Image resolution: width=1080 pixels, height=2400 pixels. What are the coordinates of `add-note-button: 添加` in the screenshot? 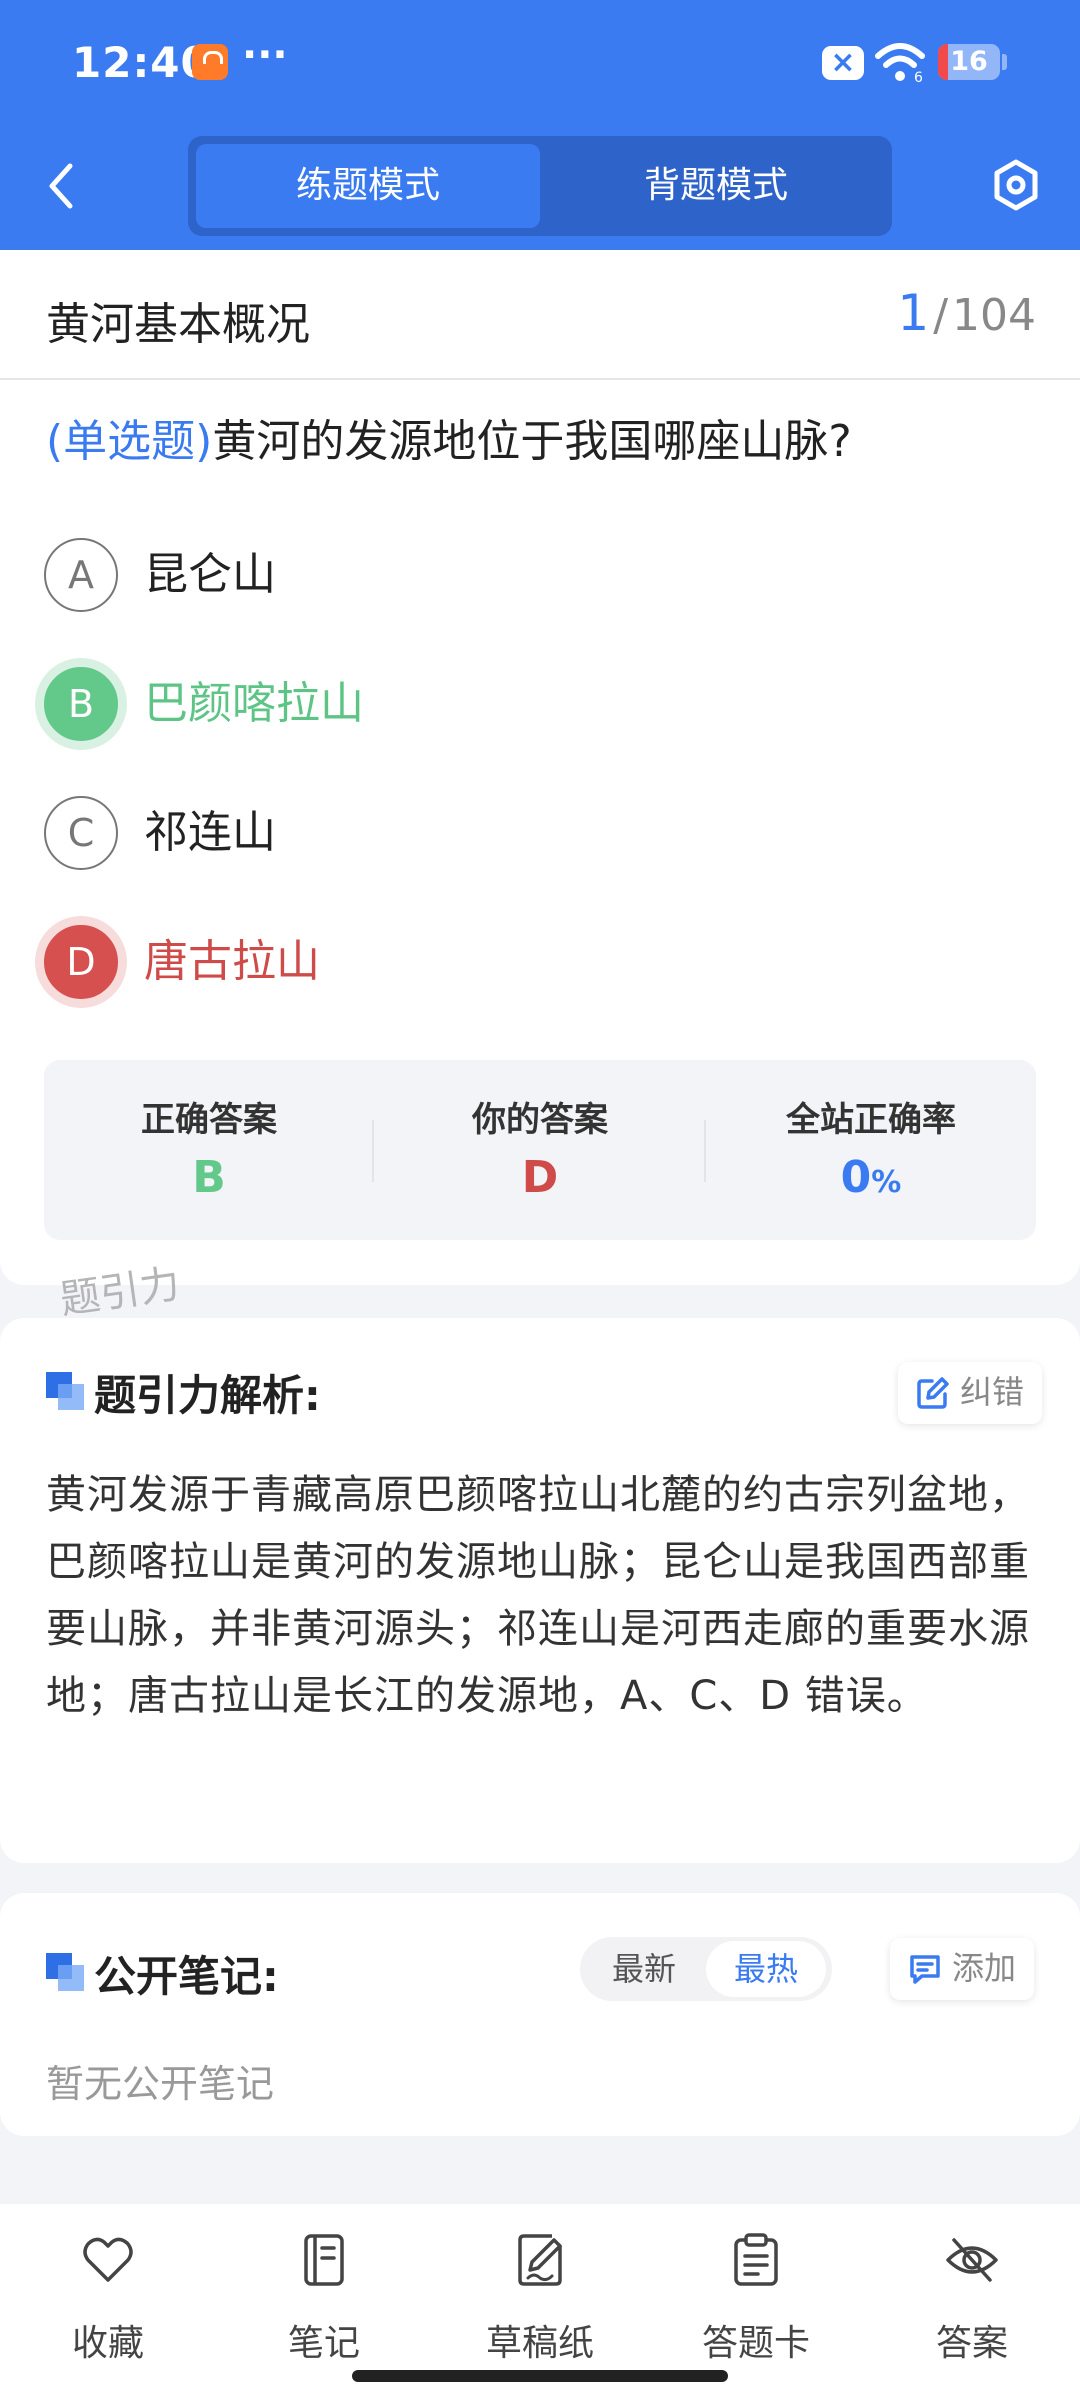 It's located at (962, 1969).